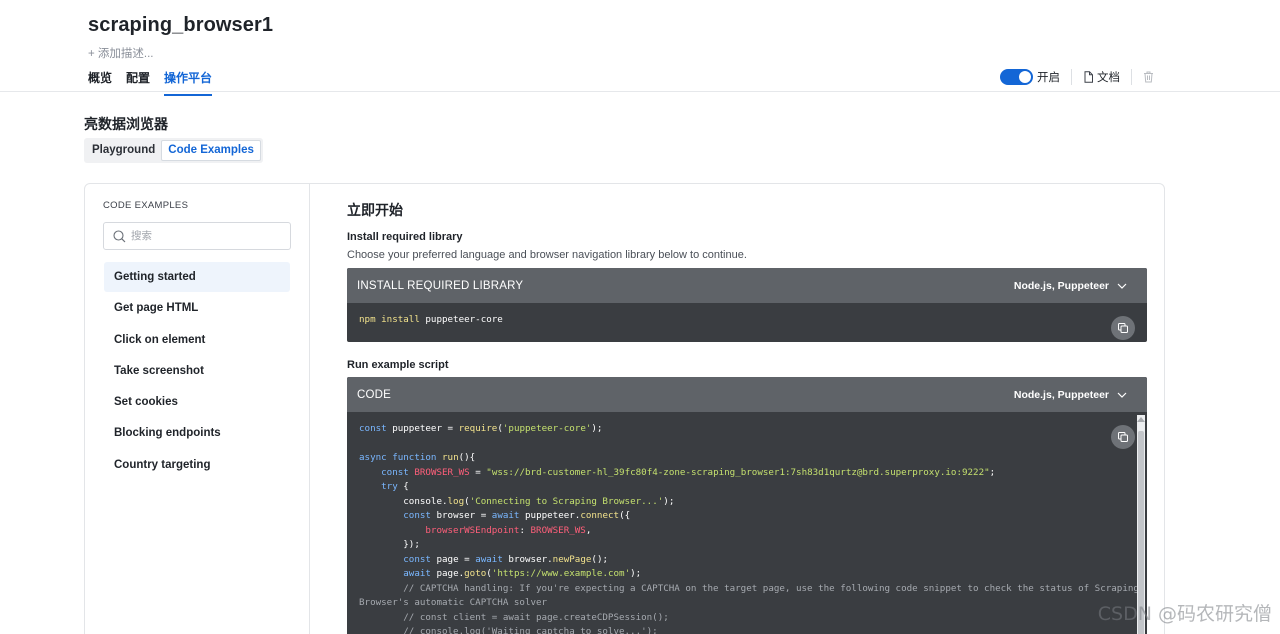 The height and width of the screenshot is (634, 1280). Describe the element at coordinates (398, 365) in the screenshot. I see `run-heading: Run example script` at that location.